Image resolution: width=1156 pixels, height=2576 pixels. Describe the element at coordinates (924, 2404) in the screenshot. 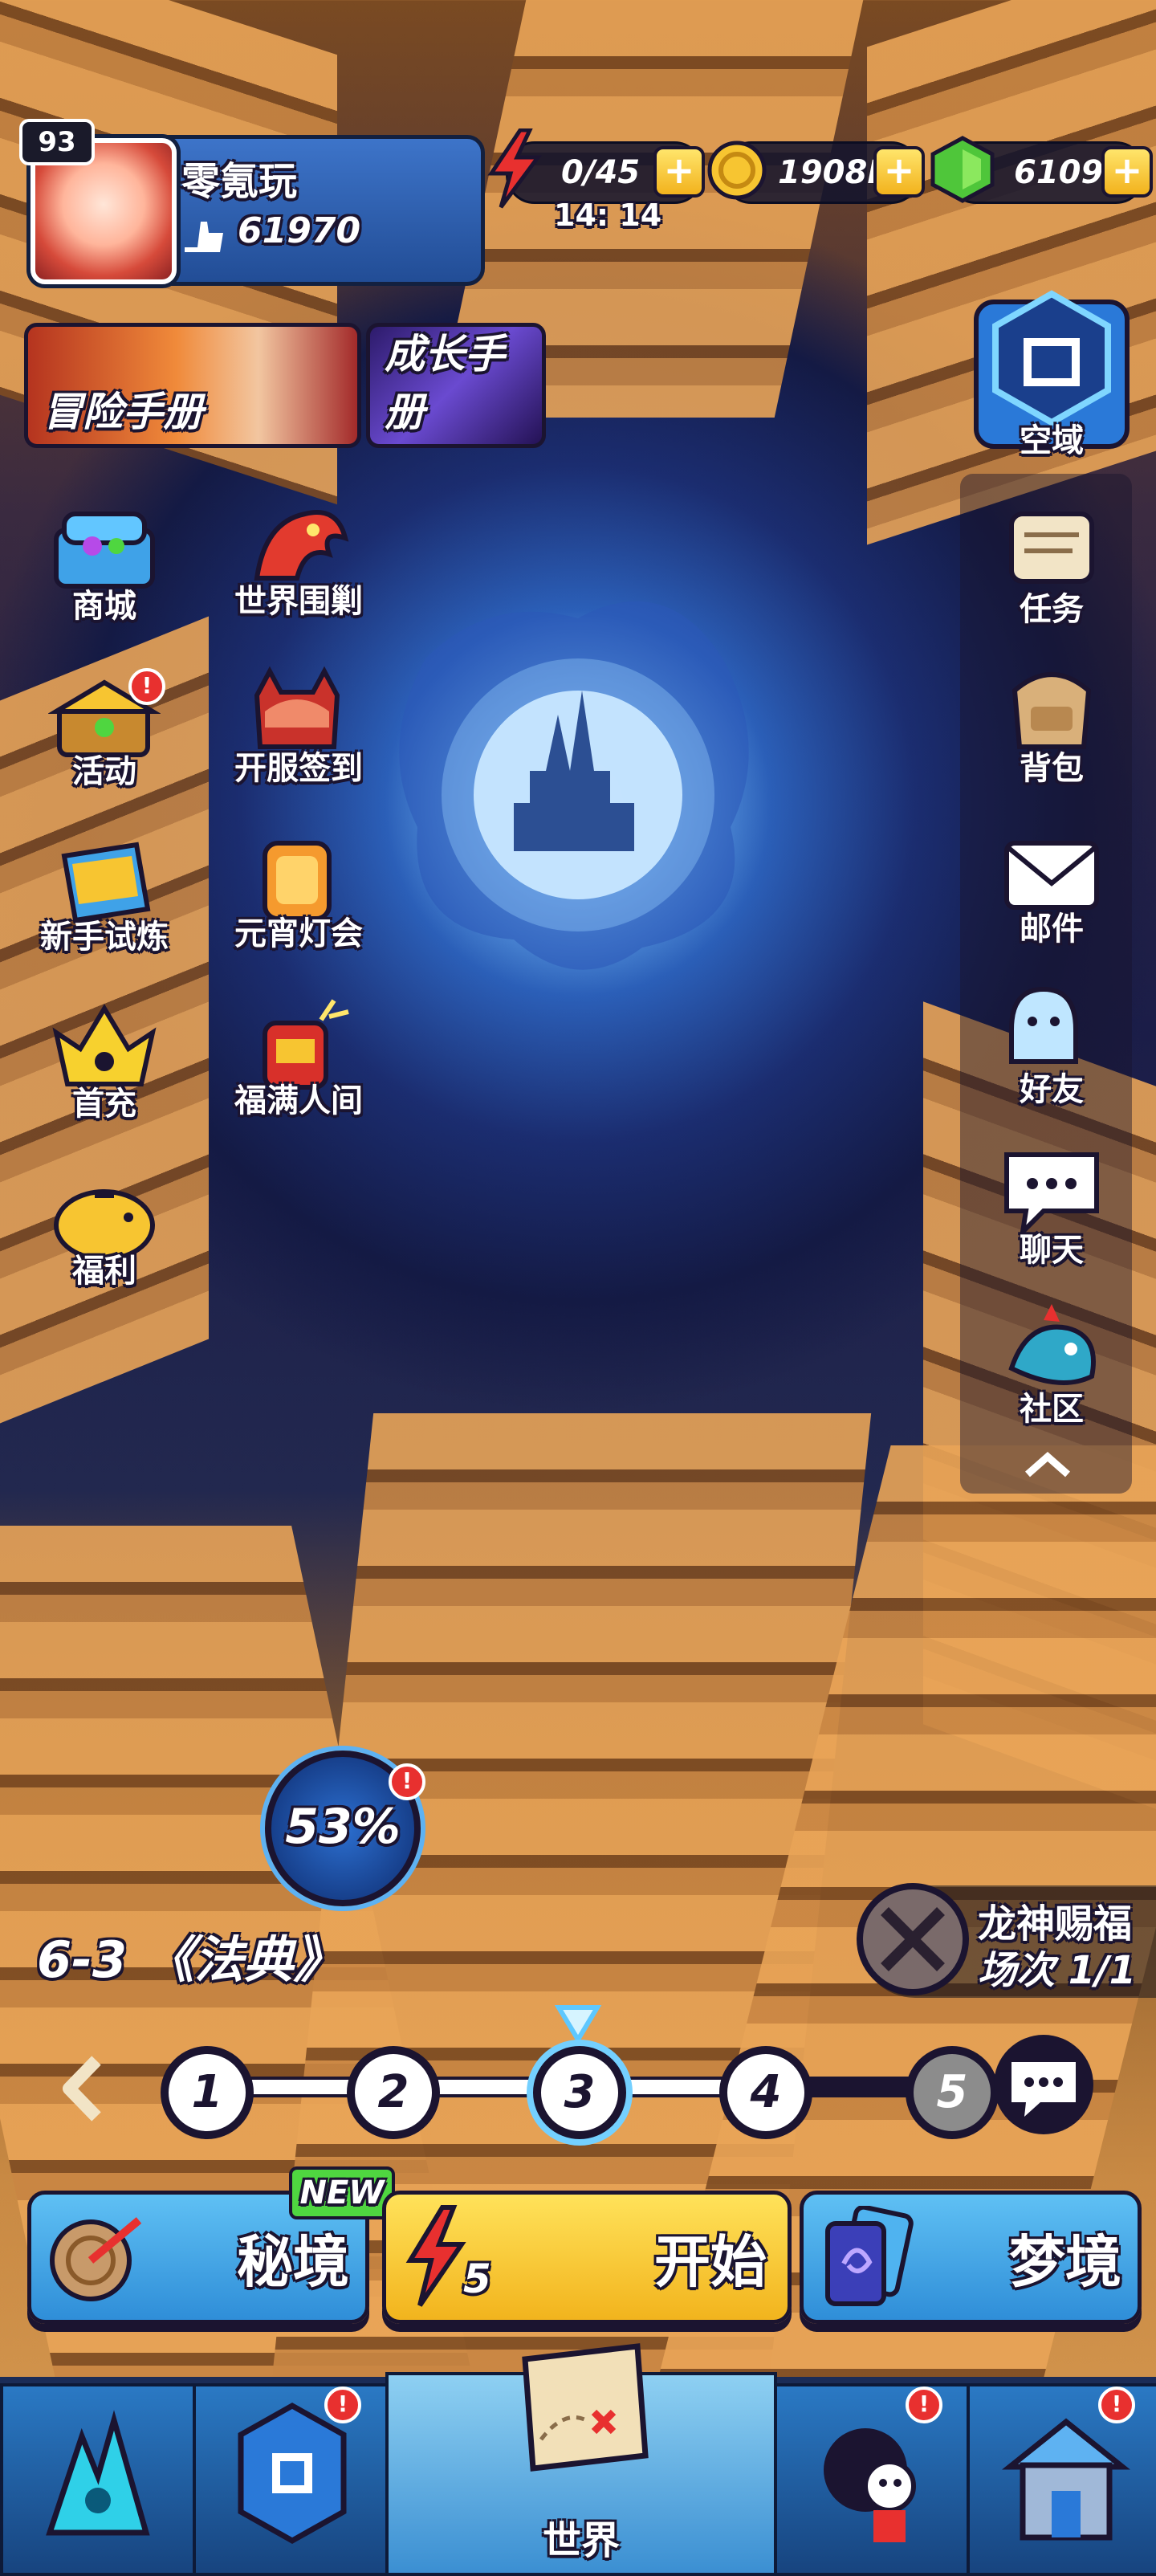

I see `nav-characters-alert-badge: !` at that location.